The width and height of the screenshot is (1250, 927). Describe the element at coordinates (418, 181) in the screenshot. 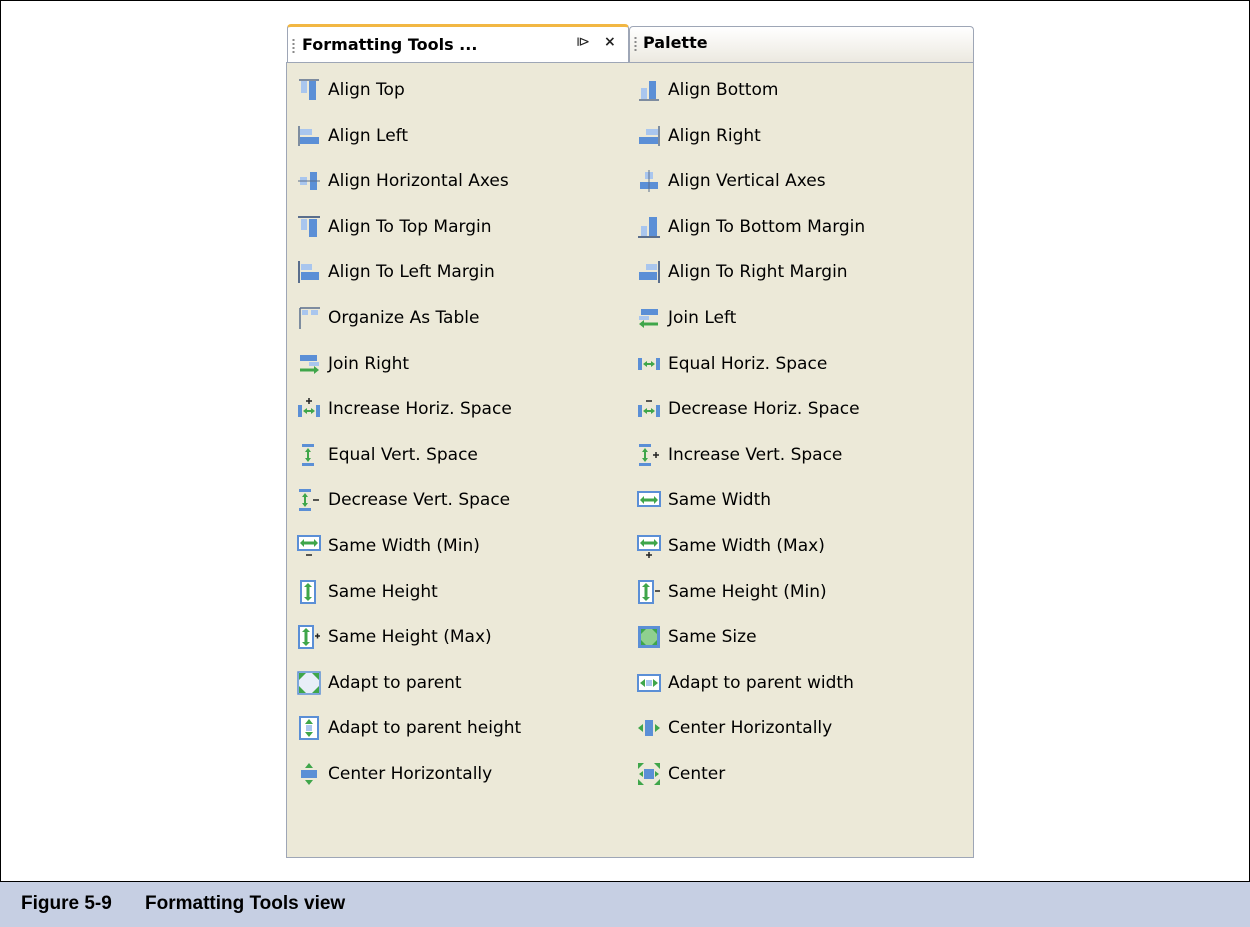

I see `tool-label: Align Horizontal Axes` at that location.